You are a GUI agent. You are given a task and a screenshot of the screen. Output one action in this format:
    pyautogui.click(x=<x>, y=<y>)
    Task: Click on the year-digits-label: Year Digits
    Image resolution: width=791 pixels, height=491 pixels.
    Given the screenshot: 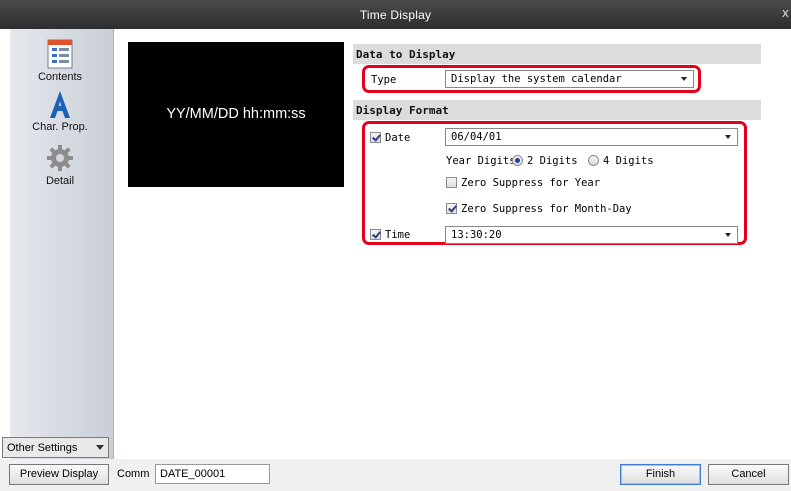 What is the action you would take?
    pyautogui.click(x=481, y=161)
    